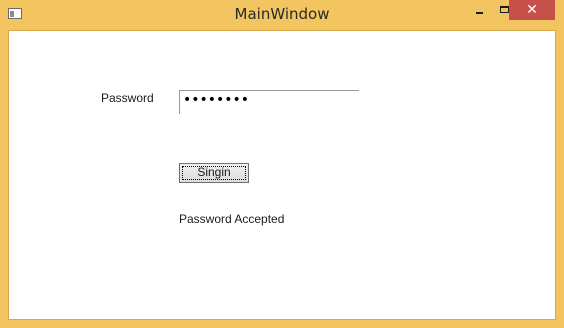 The width and height of the screenshot is (564, 328). What do you see at coordinates (504, 9) in the screenshot?
I see `maximize-icon` at bounding box center [504, 9].